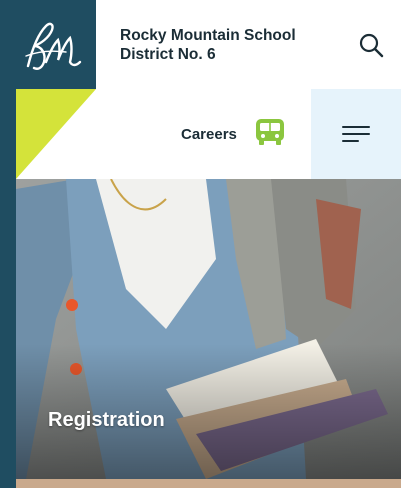 Image resolution: width=401 pixels, height=488 pixels. I want to click on menu-icon, so click(356, 134).